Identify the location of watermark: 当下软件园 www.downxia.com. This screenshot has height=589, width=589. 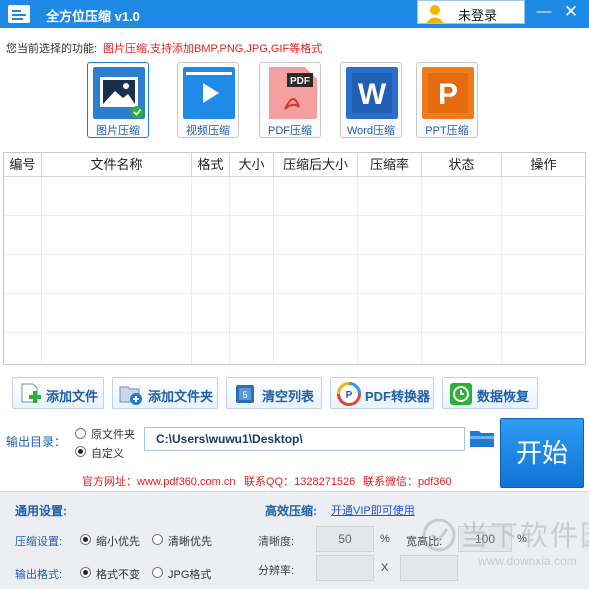
(503, 547).